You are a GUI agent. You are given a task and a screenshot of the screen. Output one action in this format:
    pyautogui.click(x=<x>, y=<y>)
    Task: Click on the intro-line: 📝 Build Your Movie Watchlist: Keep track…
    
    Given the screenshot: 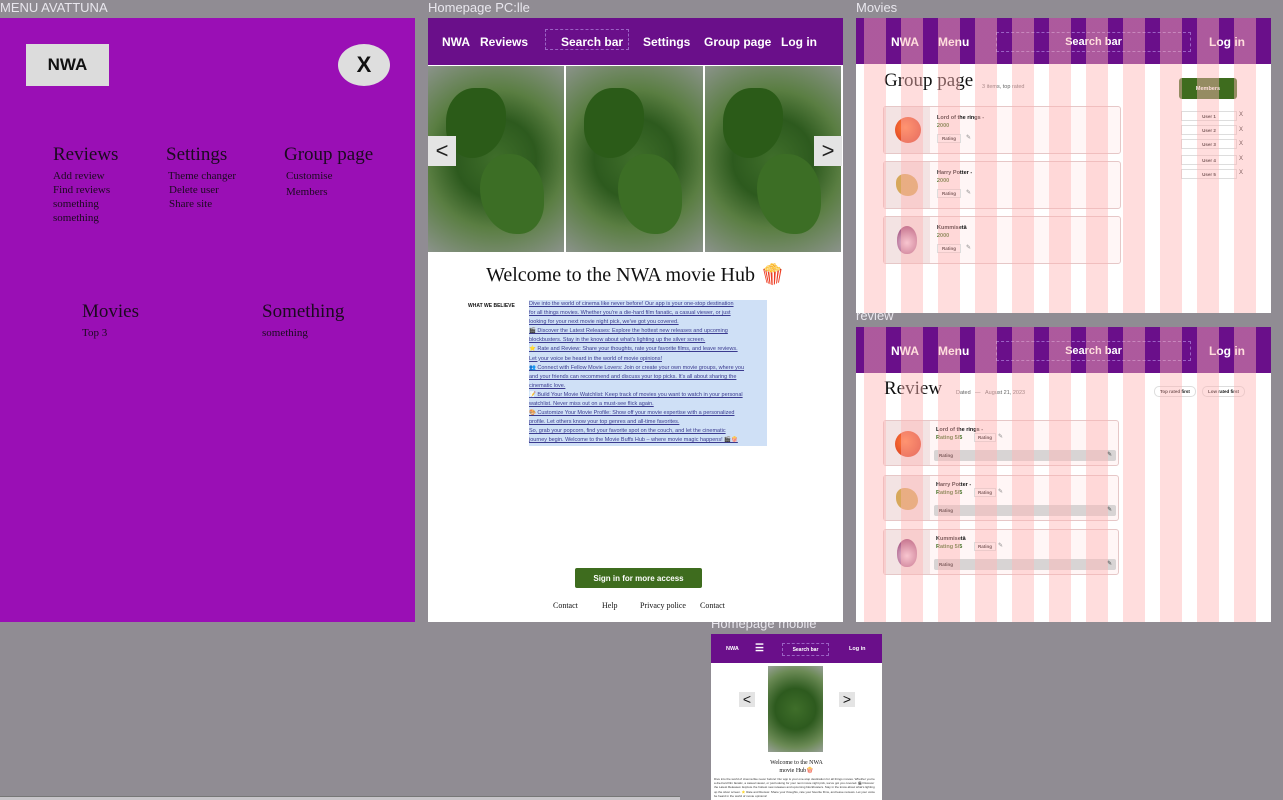 What is the action you would take?
    pyautogui.click(x=648, y=395)
    